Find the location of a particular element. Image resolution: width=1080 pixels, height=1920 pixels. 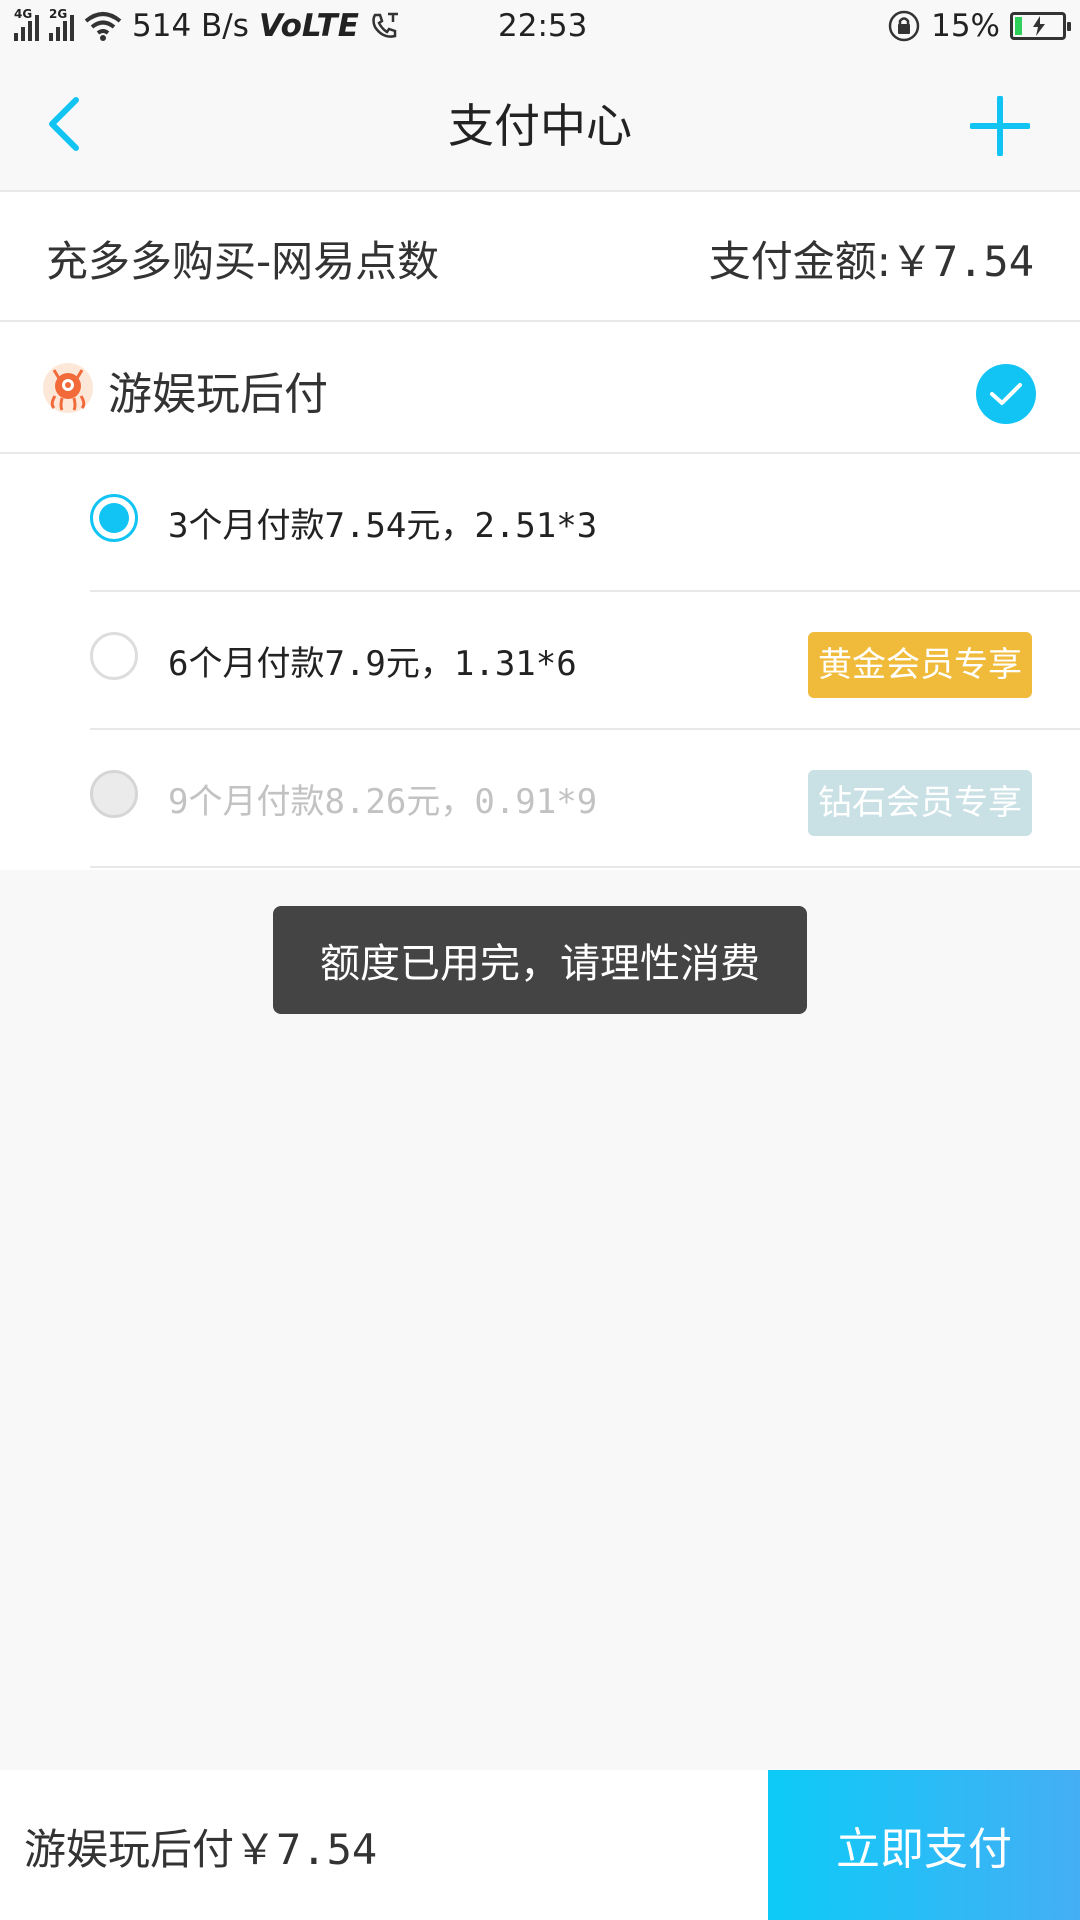

payment-amount: 支付金额:￥7.54 is located at coordinates (871, 258).